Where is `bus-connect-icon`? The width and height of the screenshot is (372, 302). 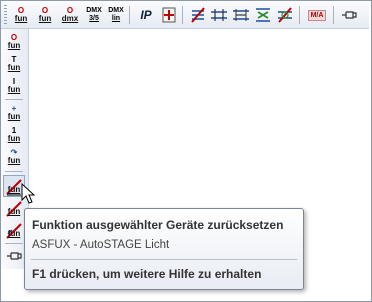
bus-connect-icon is located at coordinates (219, 15).